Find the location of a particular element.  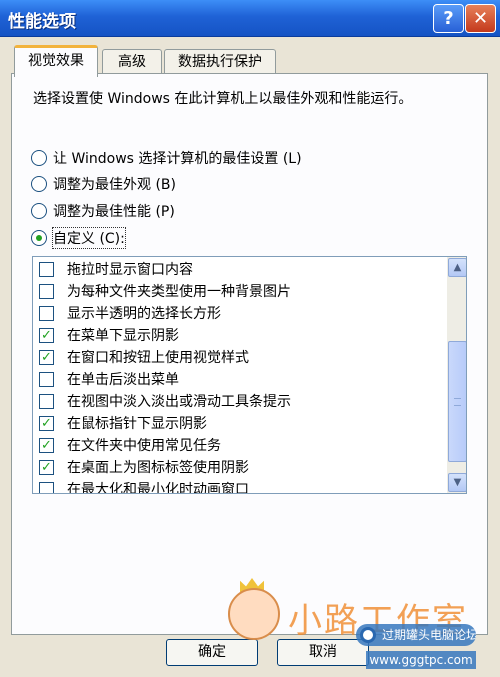

list-item-label: 在单击后淡出菜单 is located at coordinates (123, 380).